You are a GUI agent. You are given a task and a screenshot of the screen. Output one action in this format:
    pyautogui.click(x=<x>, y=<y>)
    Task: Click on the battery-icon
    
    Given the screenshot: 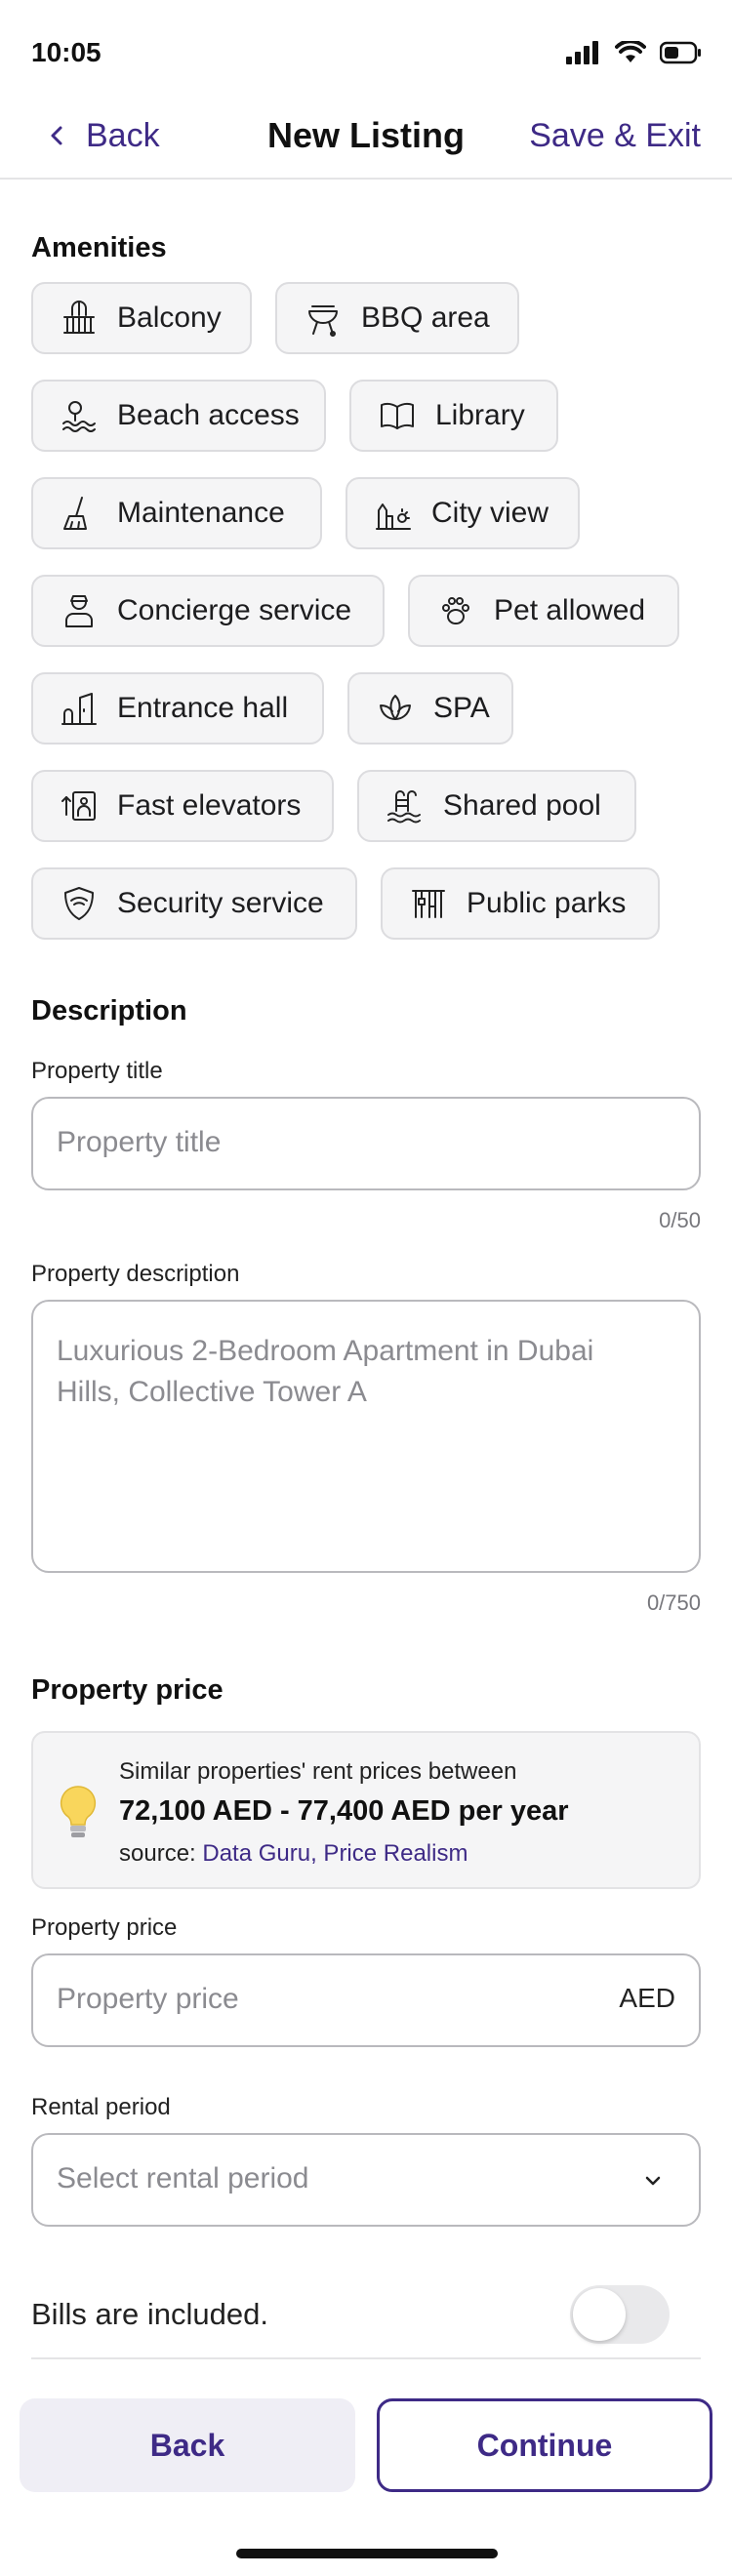 What is the action you would take?
    pyautogui.click(x=680, y=52)
    